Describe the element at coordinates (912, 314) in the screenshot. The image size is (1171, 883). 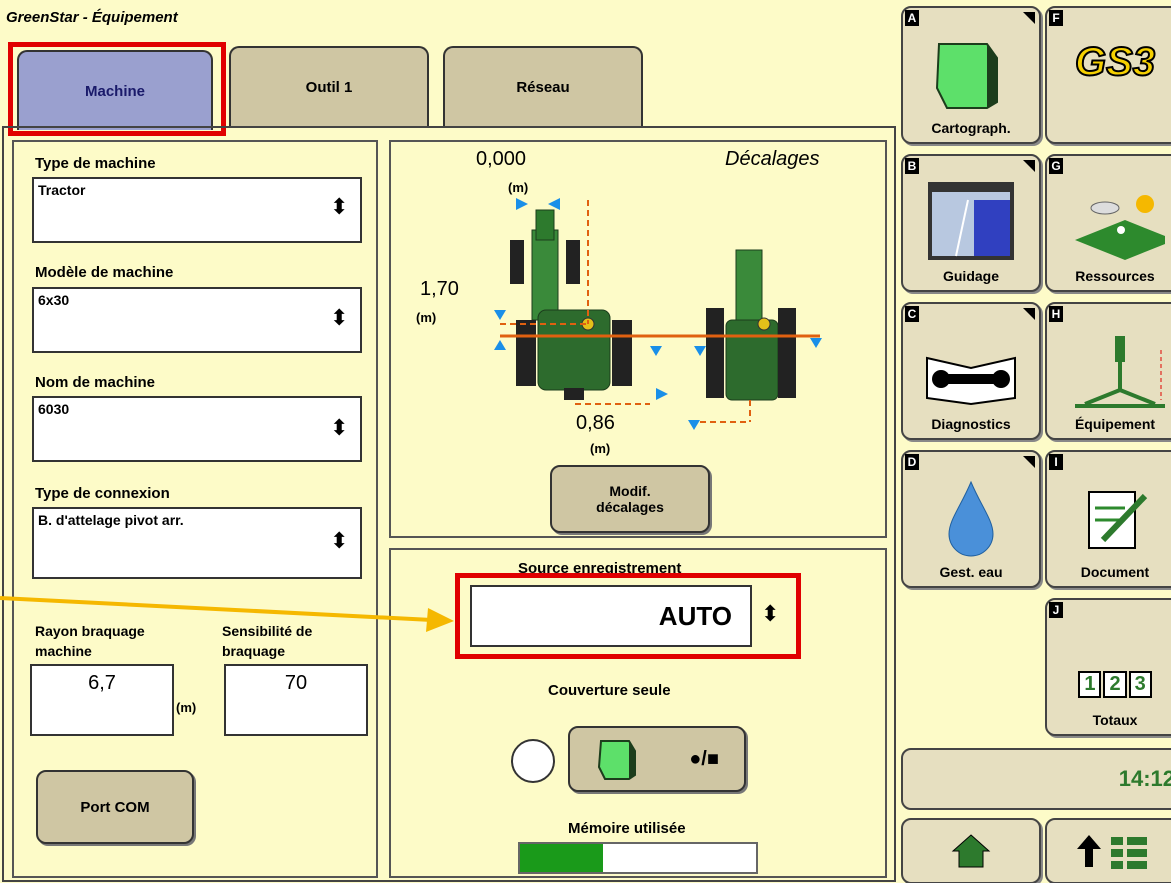
I see `shortcut-letter: C` at that location.